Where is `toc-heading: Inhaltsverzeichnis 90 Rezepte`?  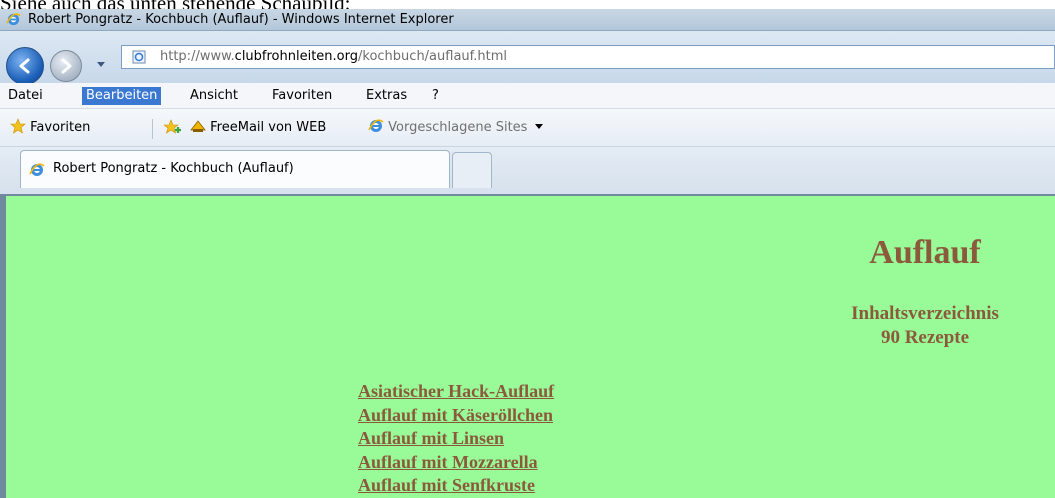
toc-heading: Inhaltsverzeichnis 90 Rezepte is located at coordinates (925, 326).